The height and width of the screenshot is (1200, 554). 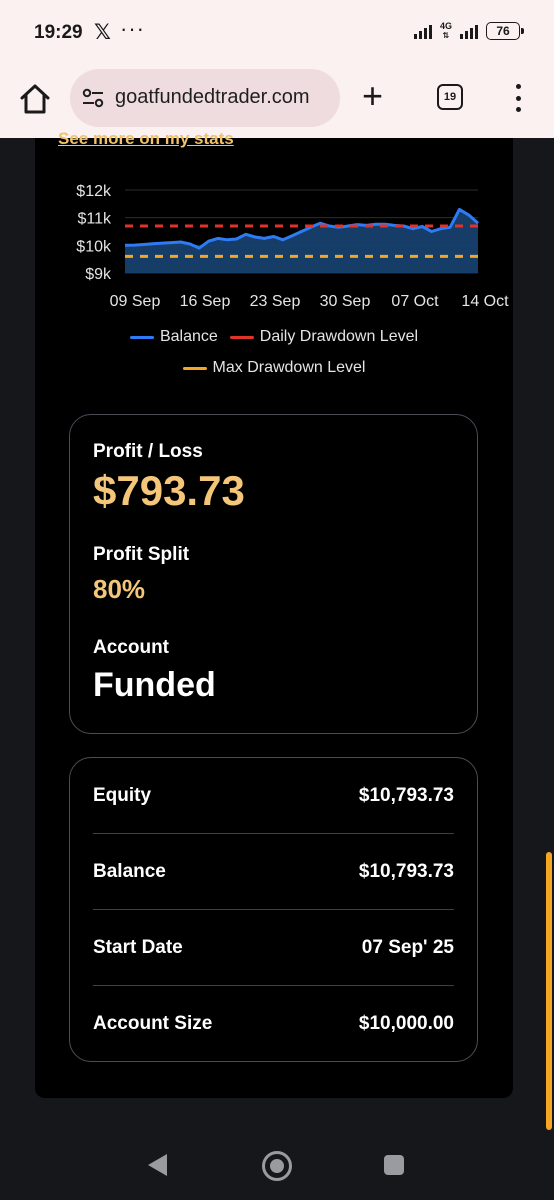 What do you see at coordinates (394, 1165) in the screenshot?
I see `recent-apps-icon` at bounding box center [394, 1165].